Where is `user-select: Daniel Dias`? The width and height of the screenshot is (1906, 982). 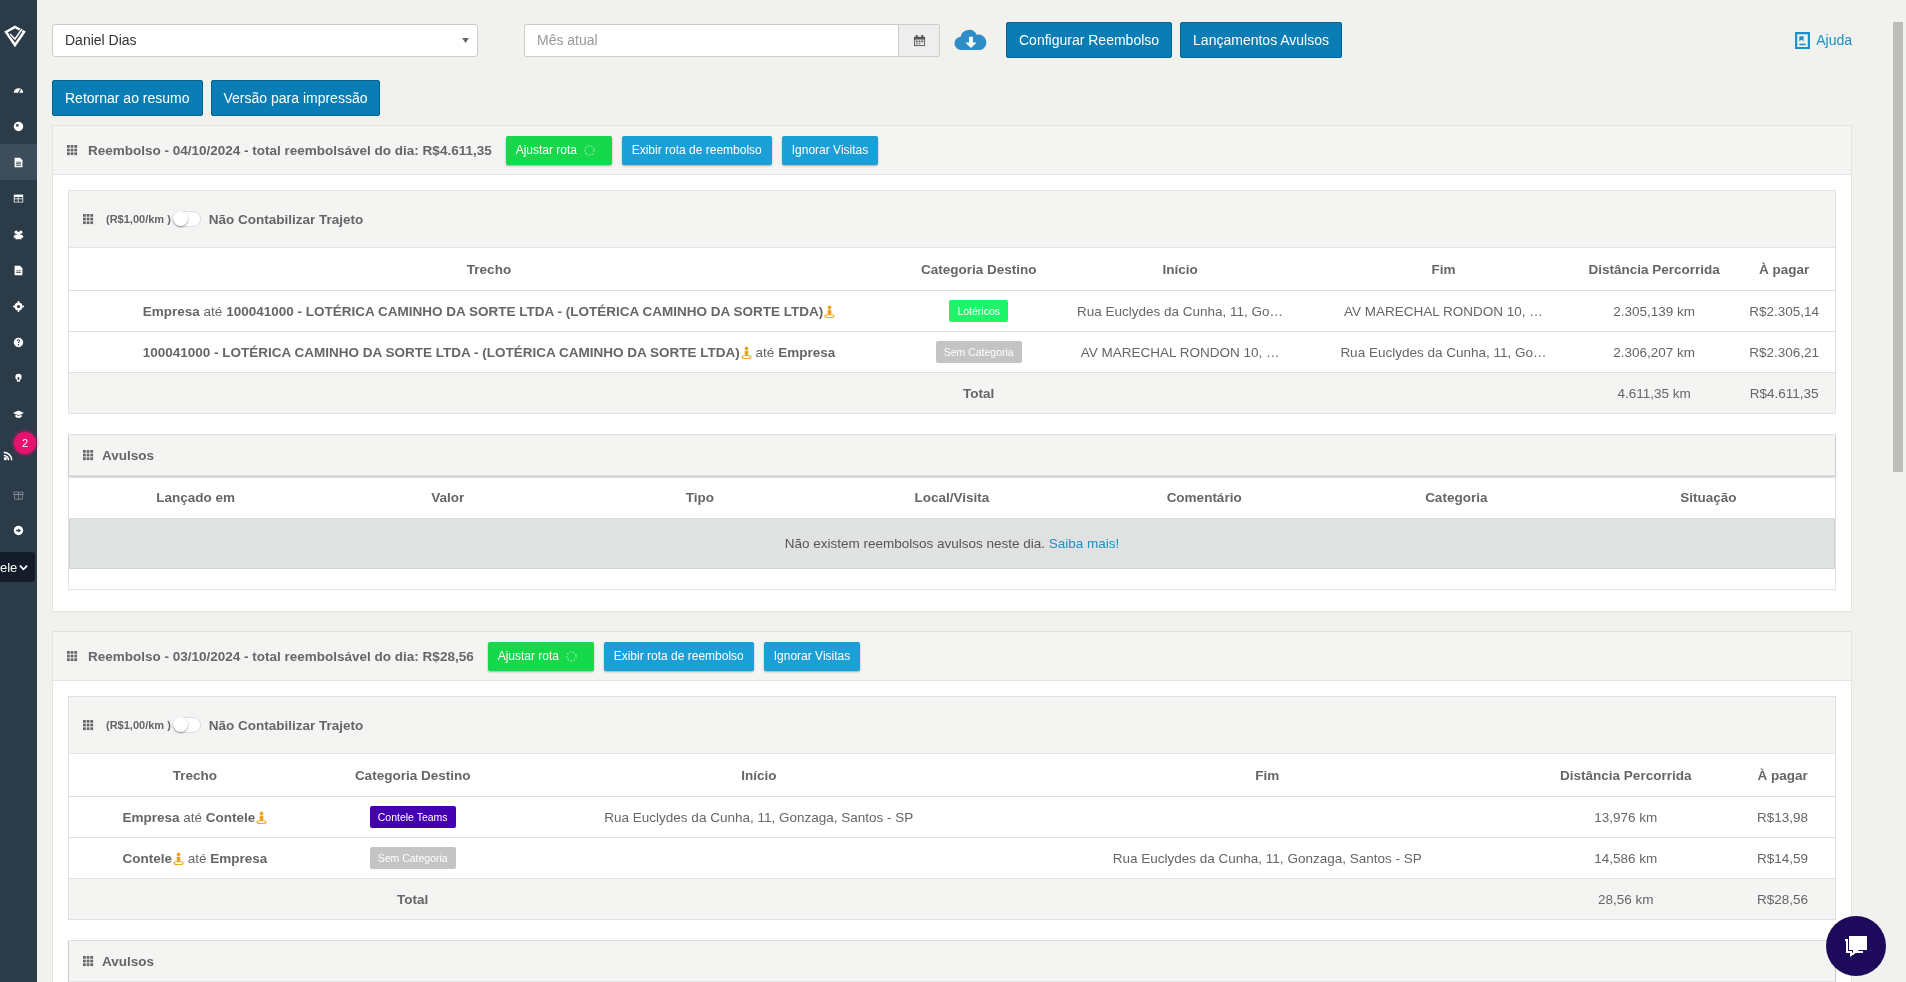
user-select: Daniel Dias is located at coordinates (265, 40).